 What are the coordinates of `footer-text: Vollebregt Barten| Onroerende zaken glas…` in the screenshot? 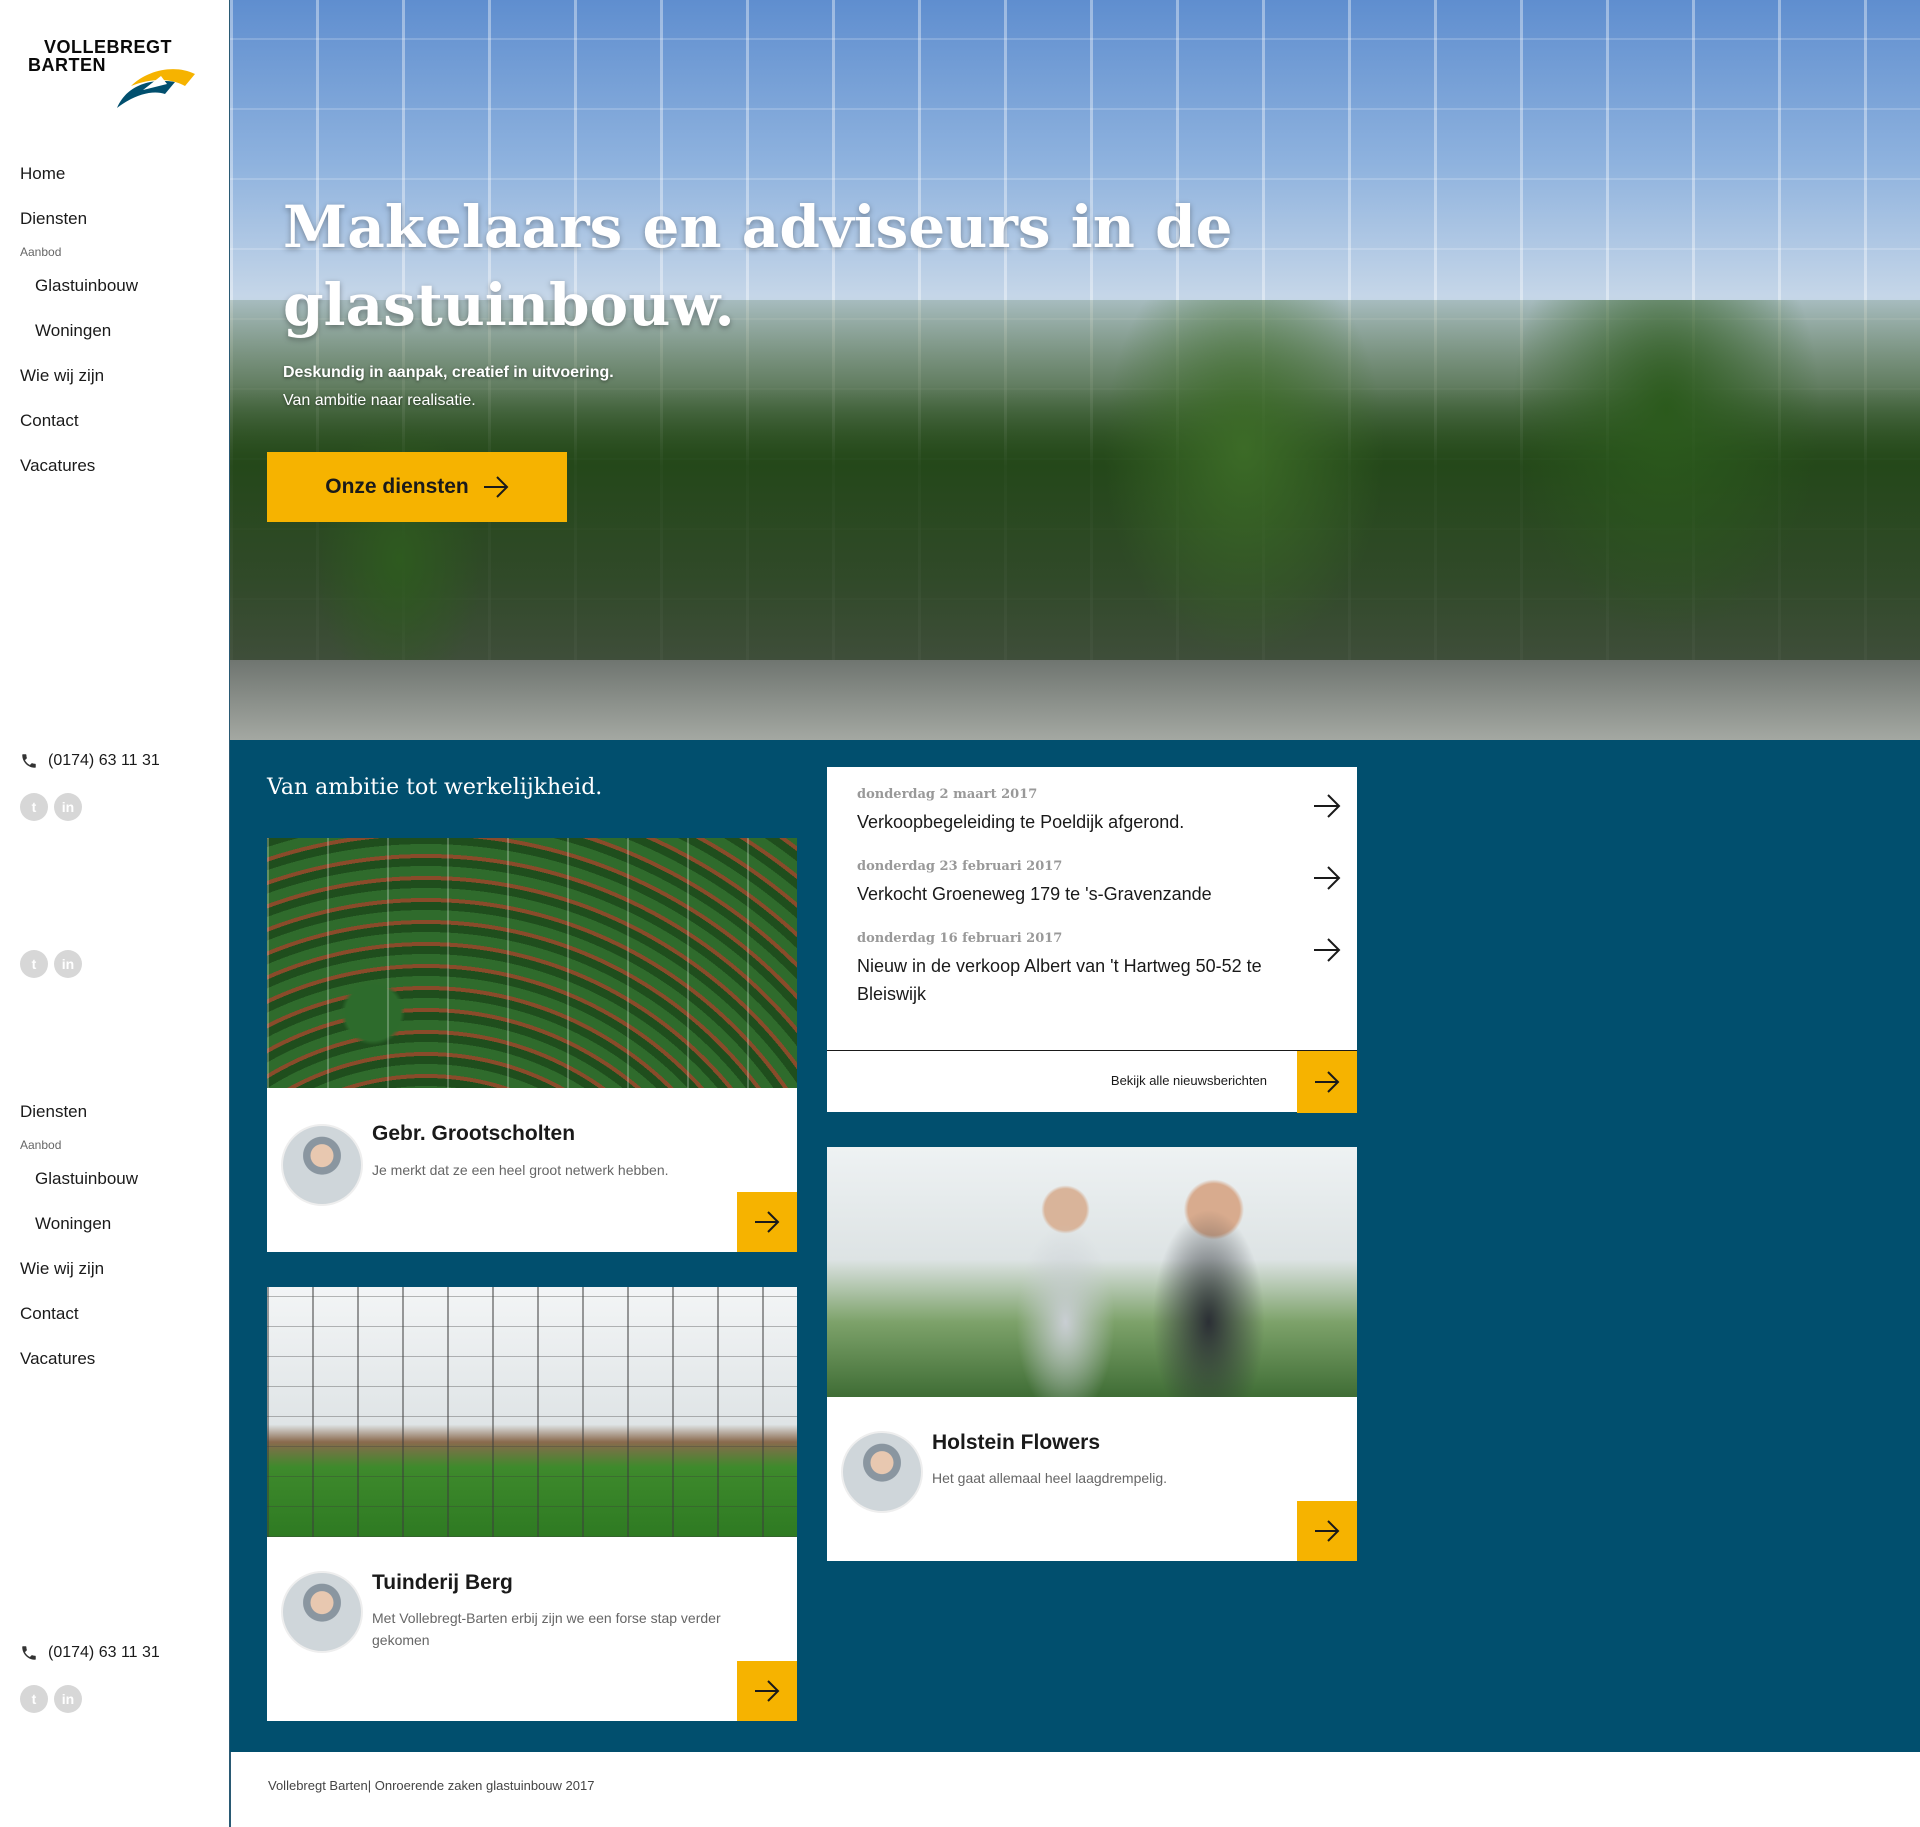 It's located at (431, 1785).